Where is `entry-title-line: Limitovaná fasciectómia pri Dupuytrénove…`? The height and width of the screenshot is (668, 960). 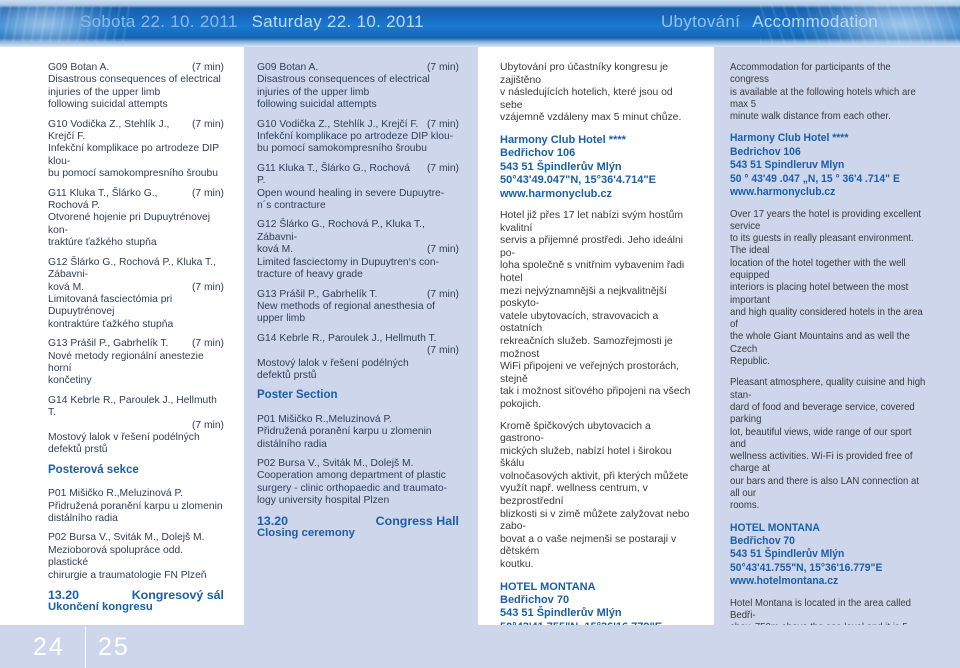
entry-title-line: Limitovaná fasciectómia pri Dupuytrénove… is located at coordinates (110, 305).